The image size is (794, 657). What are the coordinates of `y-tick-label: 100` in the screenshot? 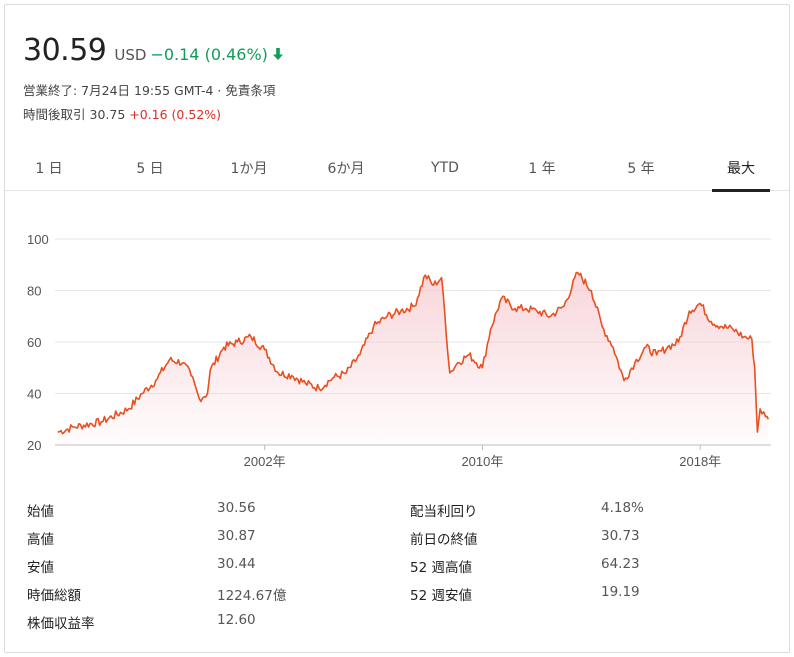 It's located at (38, 239).